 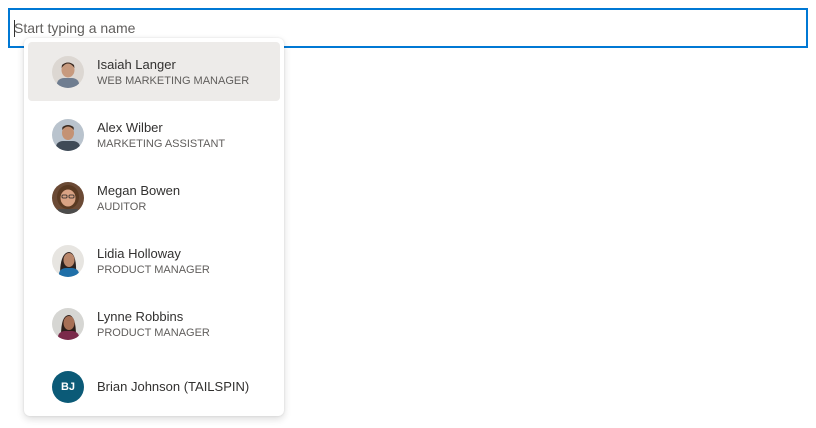 I want to click on suggestion-name: Isaiah Langer, so click(x=136, y=64).